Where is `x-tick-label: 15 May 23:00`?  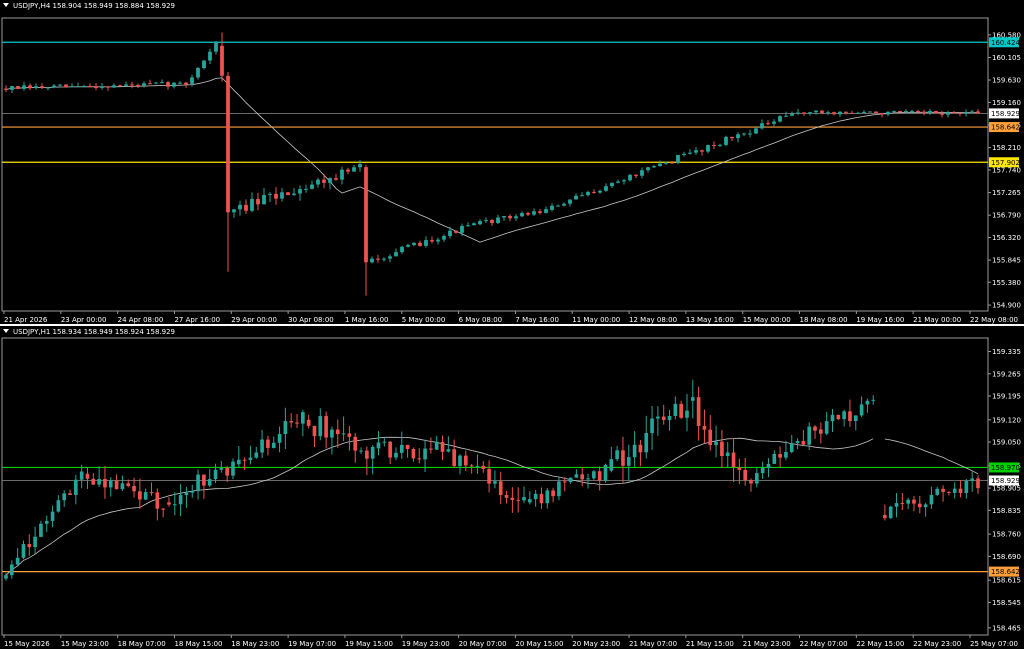
x-tick-label: 15 May 23:00 is located at coordinates (85, 644).